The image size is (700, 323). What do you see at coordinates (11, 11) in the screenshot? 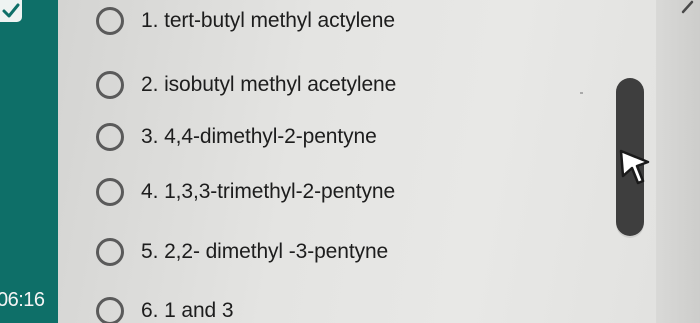
I see `check-icon` at bounding box center [11, 11].